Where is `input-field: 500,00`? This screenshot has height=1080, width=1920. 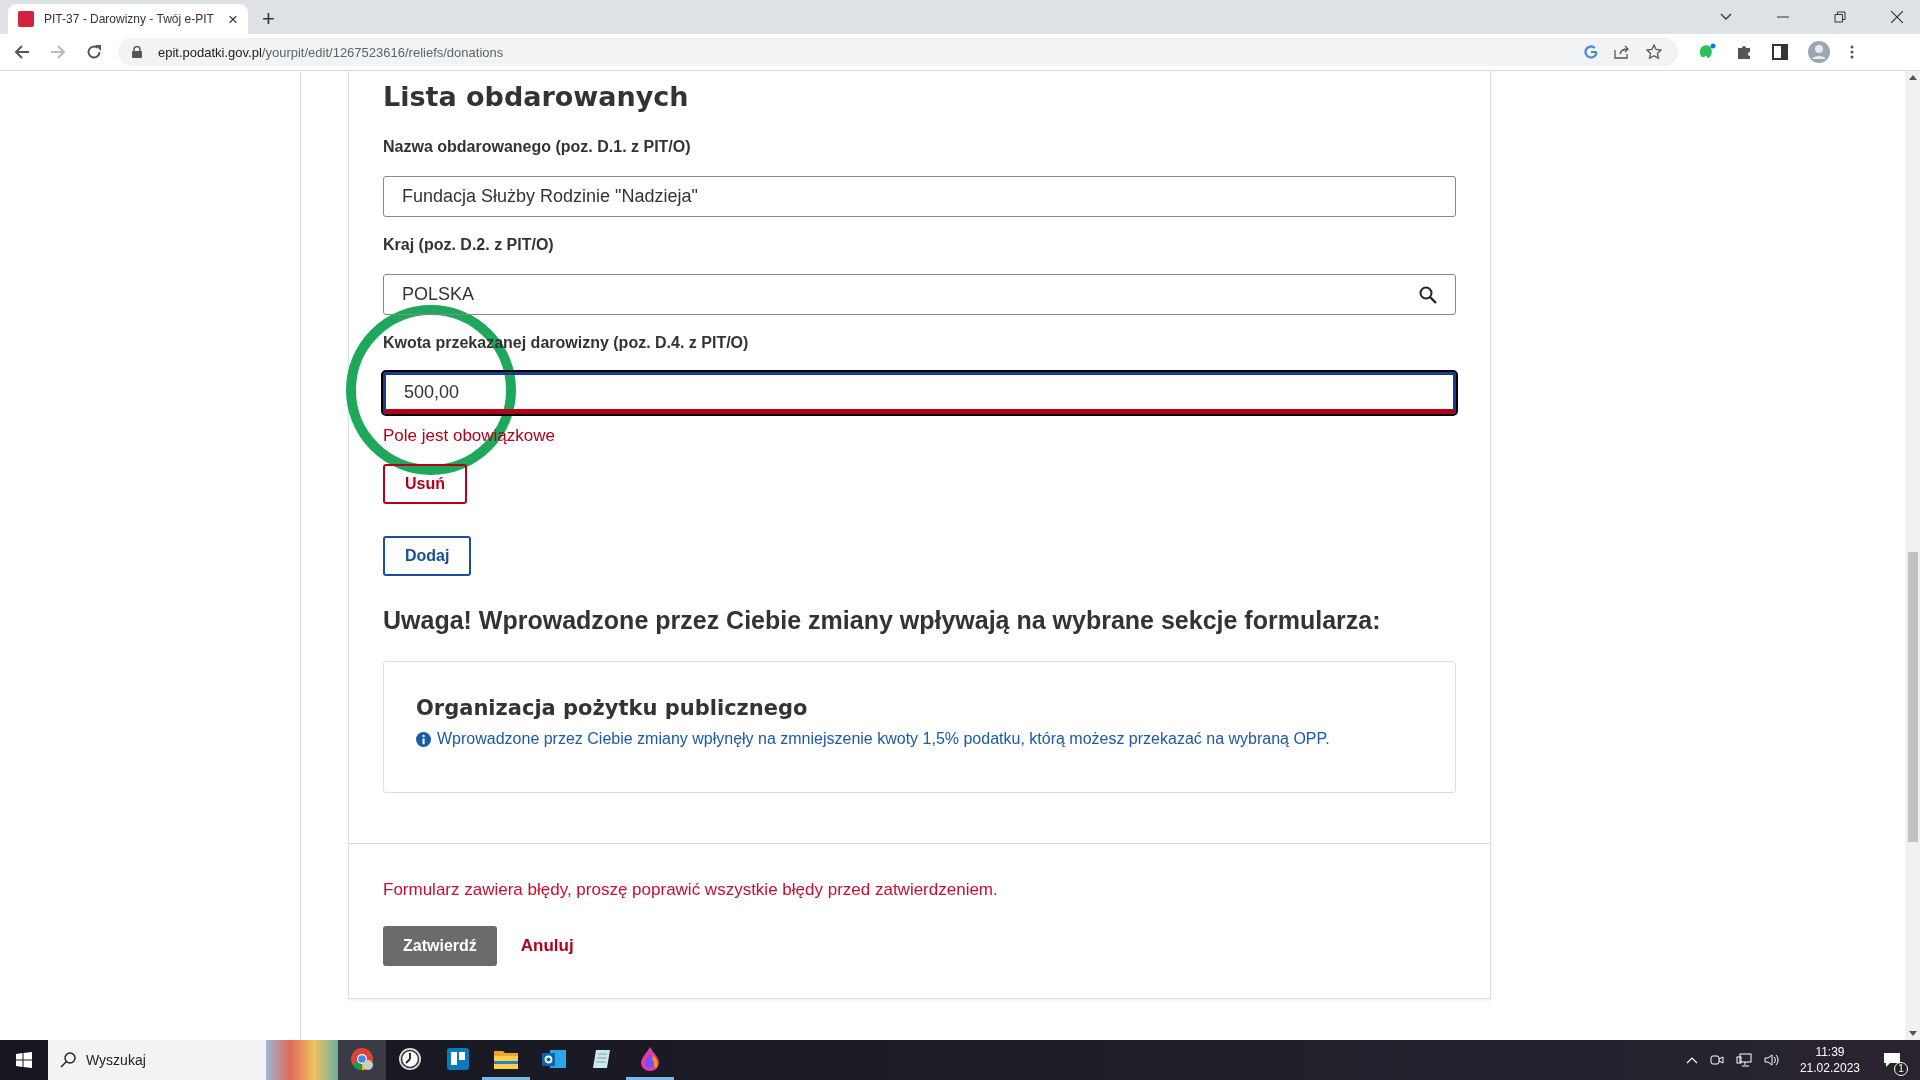 input-field: 500,00 is located at coordinates (919, 393).